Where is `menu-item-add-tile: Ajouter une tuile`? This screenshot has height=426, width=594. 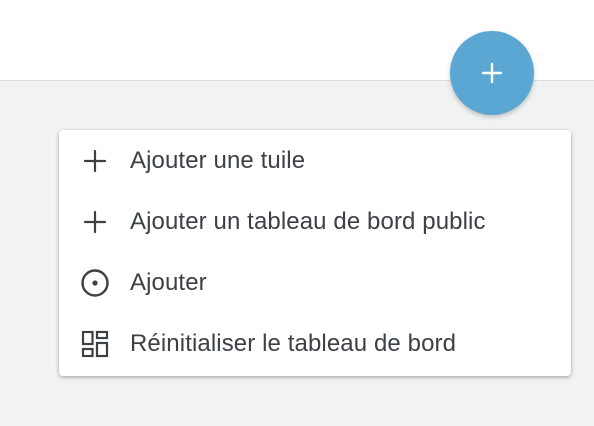
menu-item-add-tile: Ajouter une tuile is located at coordinates (315, 160).